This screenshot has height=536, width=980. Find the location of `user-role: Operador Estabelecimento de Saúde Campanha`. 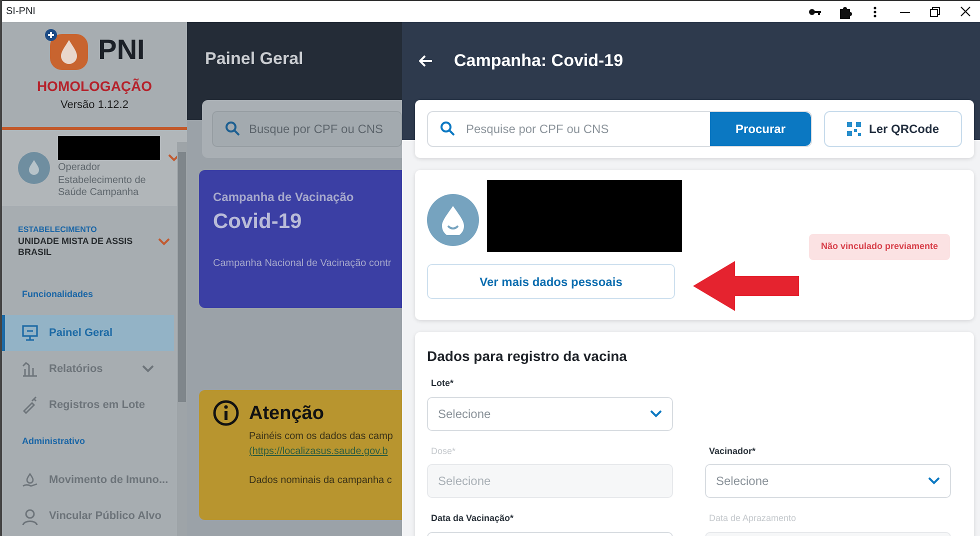

user-role: Operador Estabelecimento de Saúde Campanha is located at coordinates (102, 181).